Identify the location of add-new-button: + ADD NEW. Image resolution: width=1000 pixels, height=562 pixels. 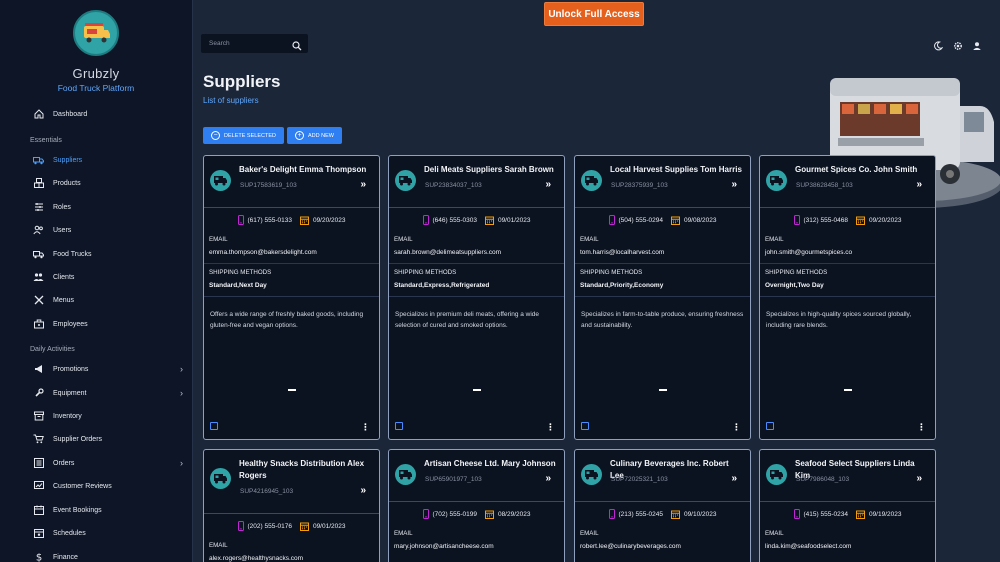
(314, 135).